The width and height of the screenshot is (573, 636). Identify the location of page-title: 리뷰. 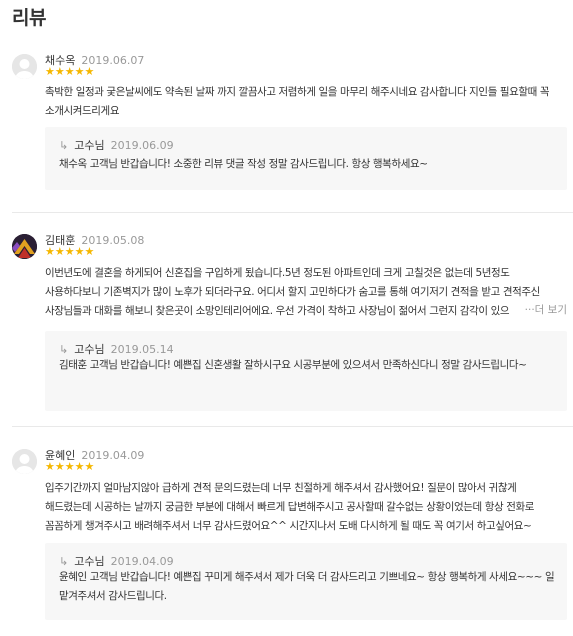
(29, 18).